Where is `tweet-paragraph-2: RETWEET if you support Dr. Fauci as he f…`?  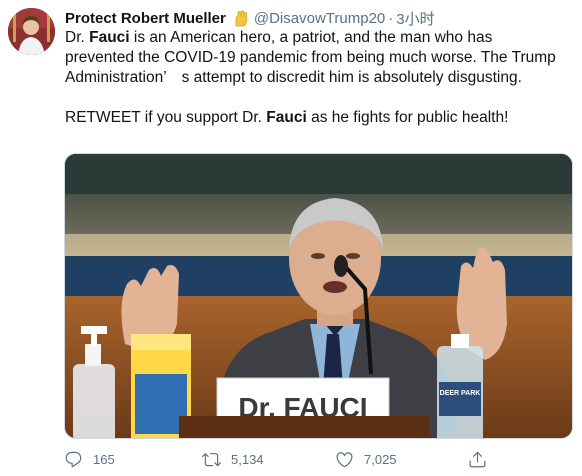 tweet-paragraph-2: RETWEET if you support Dr. Fauci as he f… is located at coordinates (315, 118).